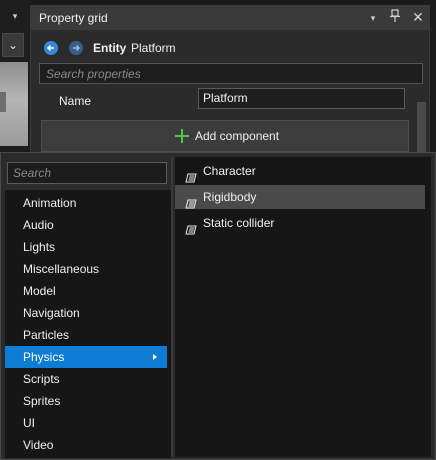  I want to click on category-item-sprites: Sprites, so click(86, 401).